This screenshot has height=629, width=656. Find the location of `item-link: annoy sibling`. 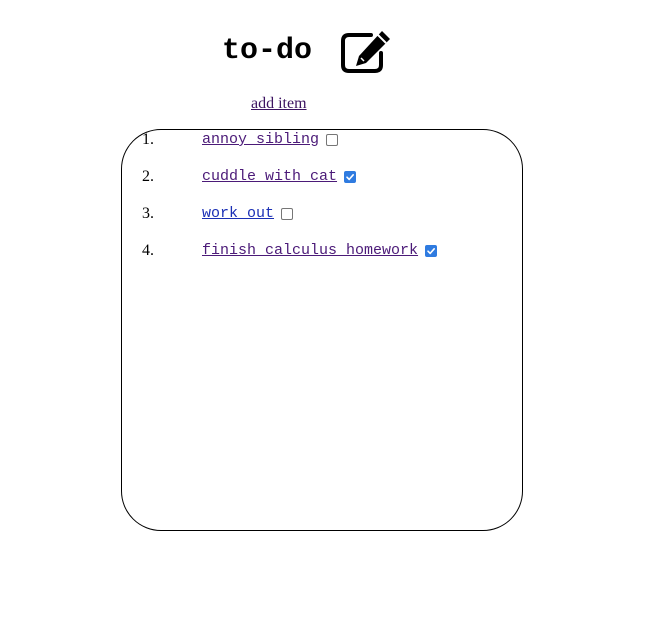

item-link: annoy sibling is located at coordinates (270, 140).